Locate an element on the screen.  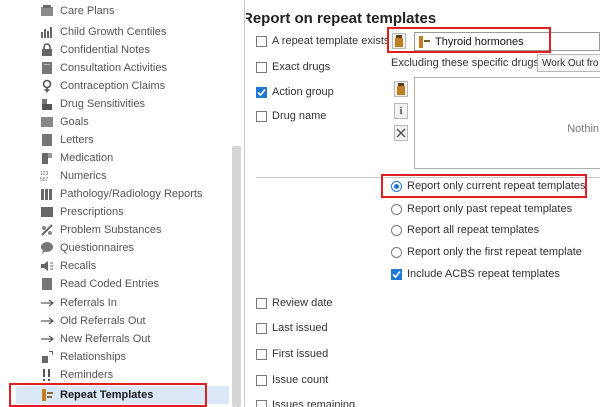
drug-bottle-icon is located at coordinates (401, 89).